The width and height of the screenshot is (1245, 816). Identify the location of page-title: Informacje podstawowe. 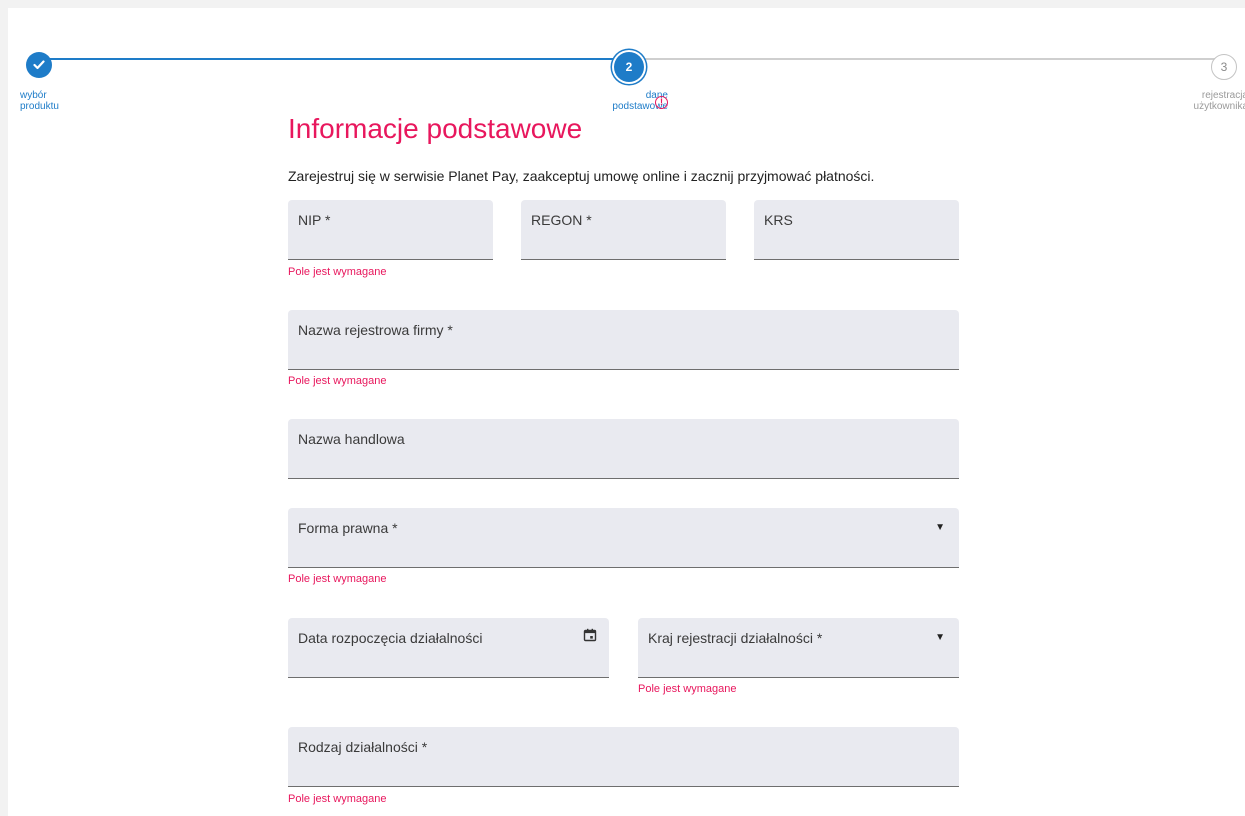
(435, 128).